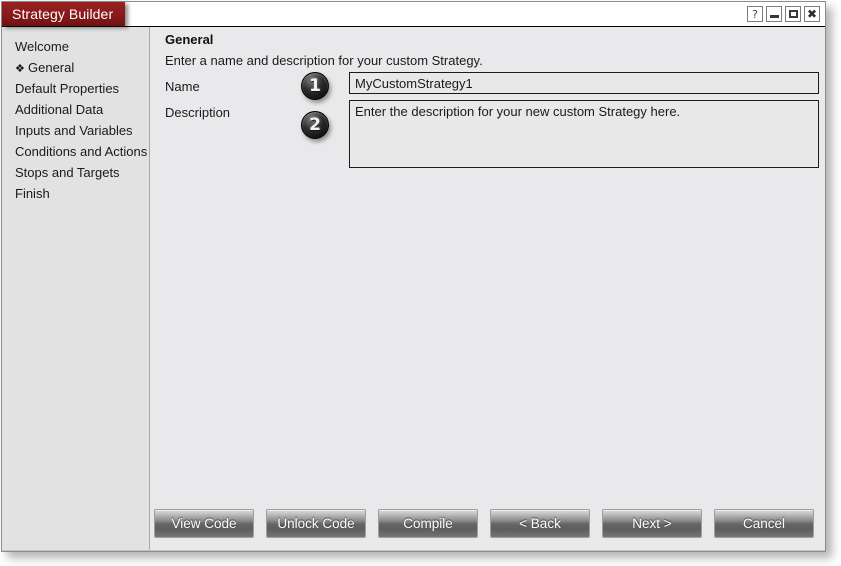 This screenshot has height=566, width=841. I want to click on close-icon: ✖, so click(812, 14).